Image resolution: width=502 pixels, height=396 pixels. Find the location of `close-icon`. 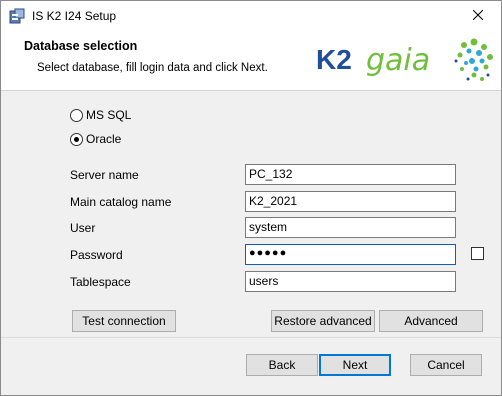

close-icon is located at coordinates (478, 16).